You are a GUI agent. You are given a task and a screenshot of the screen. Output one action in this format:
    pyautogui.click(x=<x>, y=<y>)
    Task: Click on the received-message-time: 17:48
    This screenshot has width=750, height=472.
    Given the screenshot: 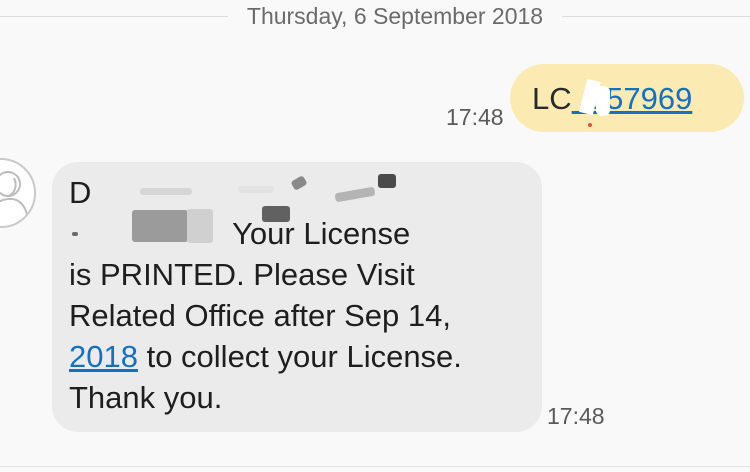 What is the action you would take?
    pyautogui.click(x=576, y=416)
    